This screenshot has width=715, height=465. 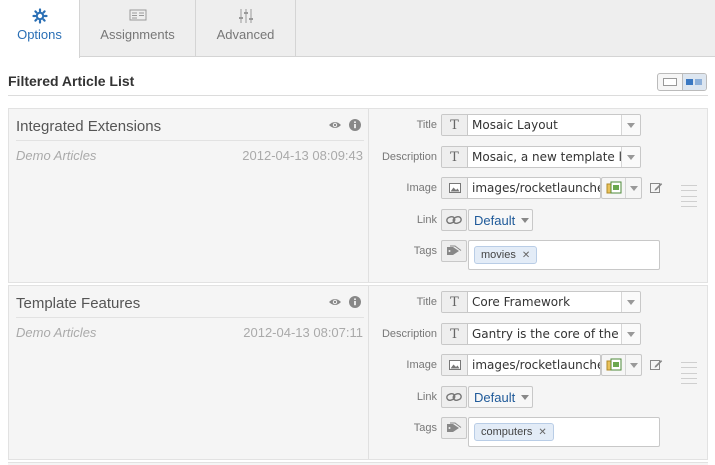 I want to click on split-view-icon, so click(x=693, y=82).